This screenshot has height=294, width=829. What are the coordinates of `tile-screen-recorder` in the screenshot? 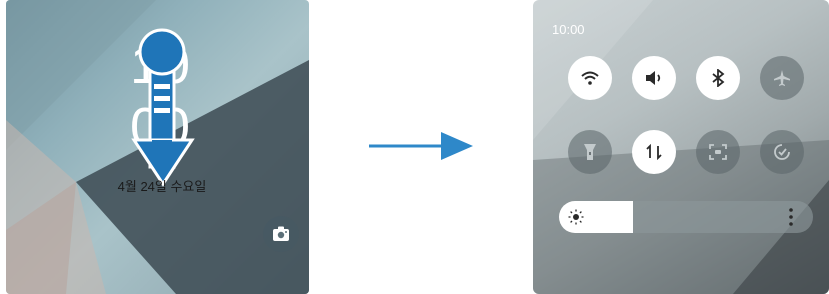 It's located at (718, 152).